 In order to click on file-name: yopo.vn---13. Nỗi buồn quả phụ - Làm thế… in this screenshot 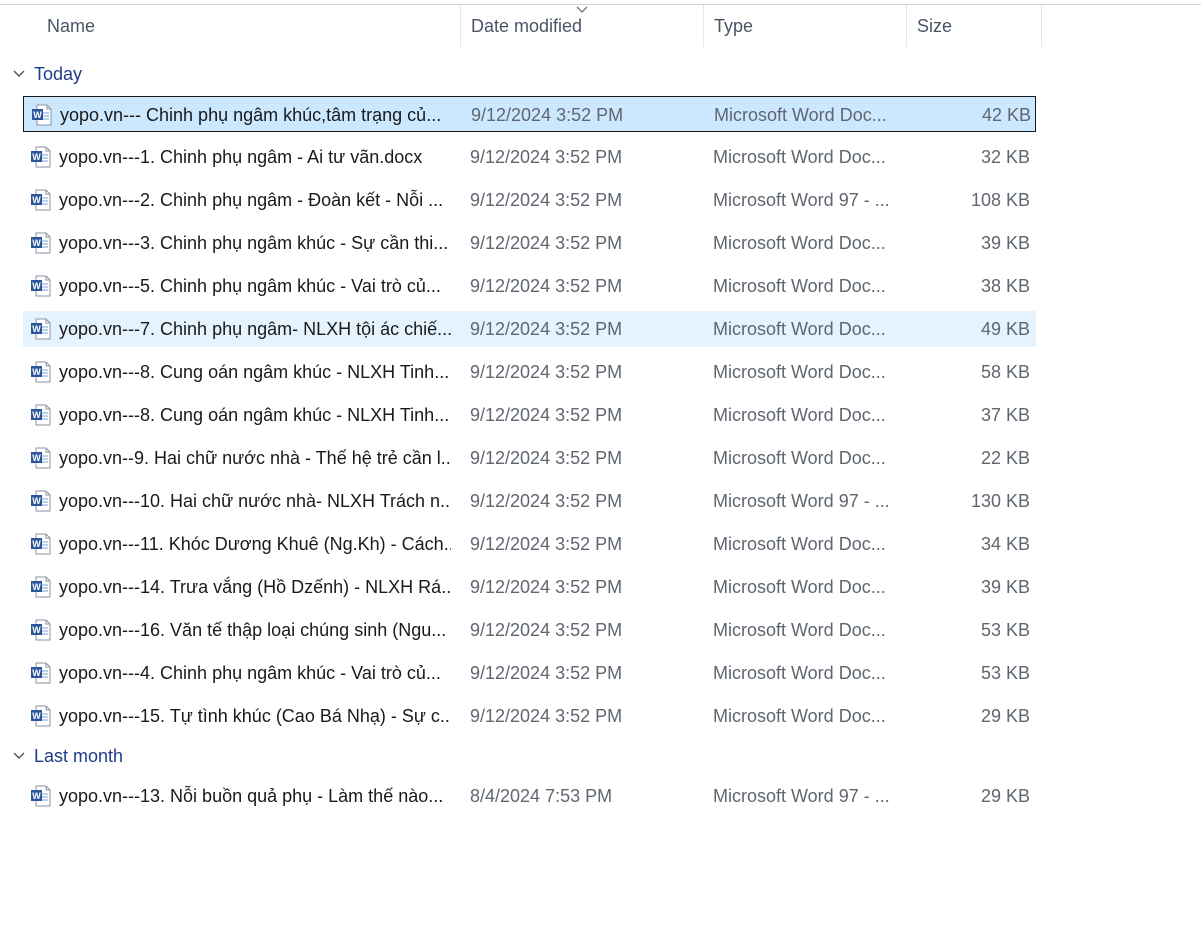, I will do `click(251, 796)`.